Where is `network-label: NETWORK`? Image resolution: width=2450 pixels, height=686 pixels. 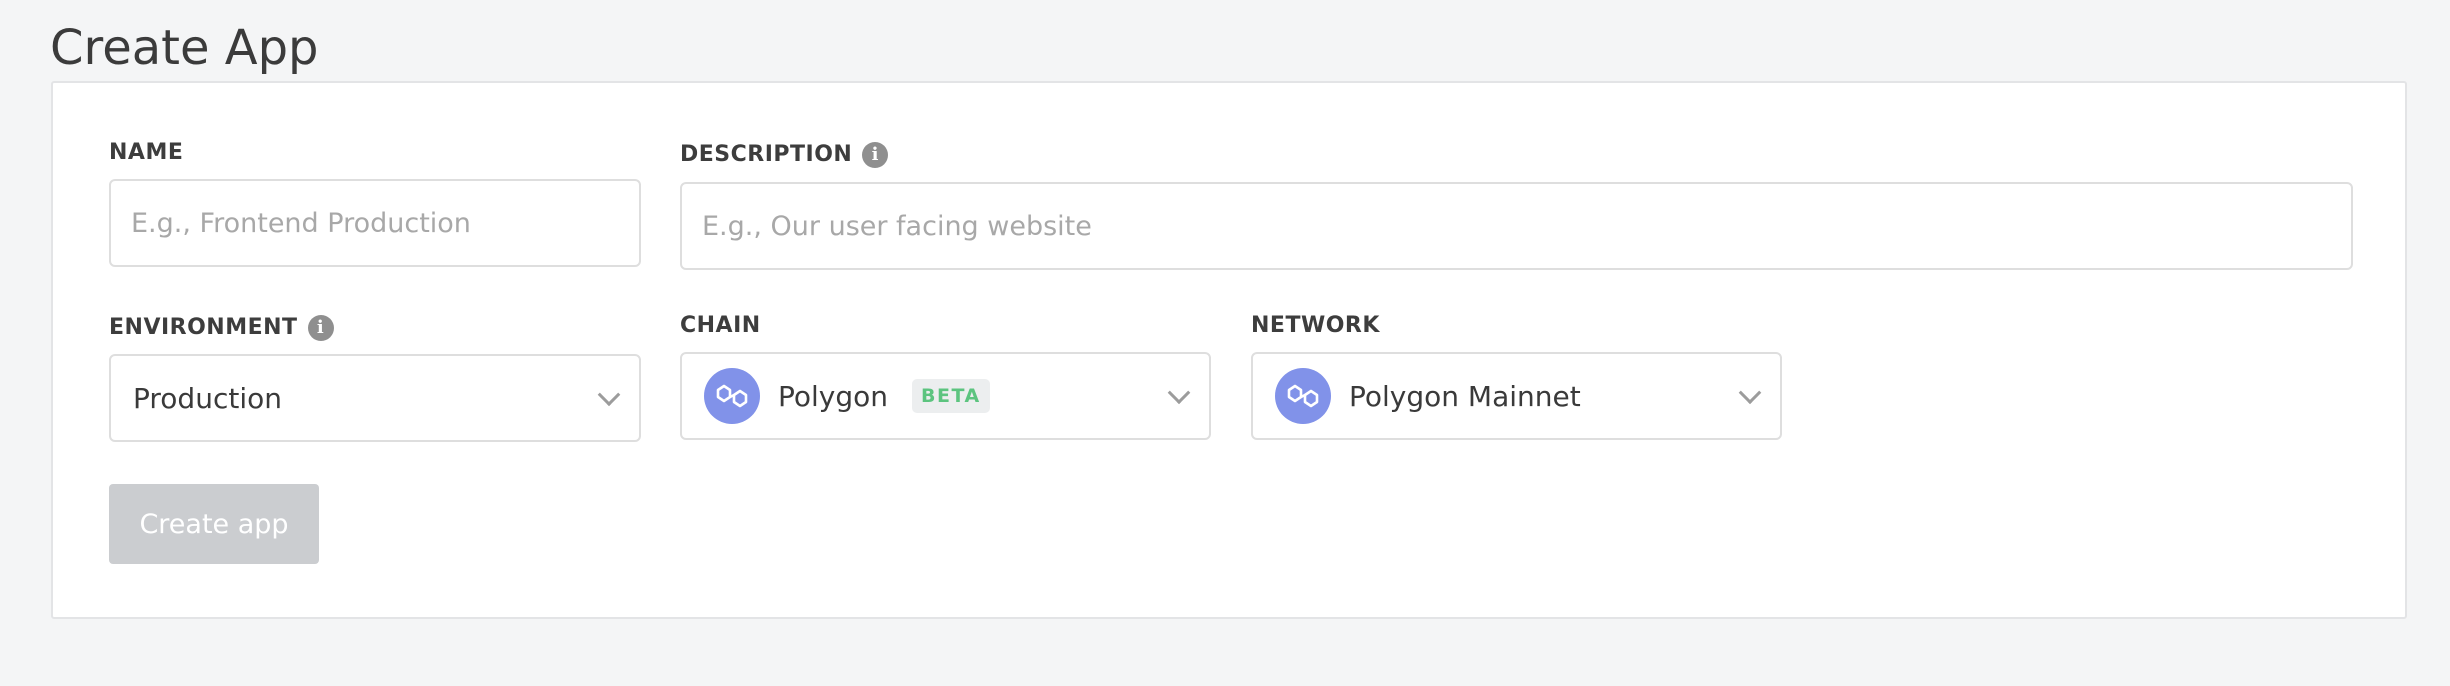
network-label: NETWORK is located at coordinates (1315, 326).